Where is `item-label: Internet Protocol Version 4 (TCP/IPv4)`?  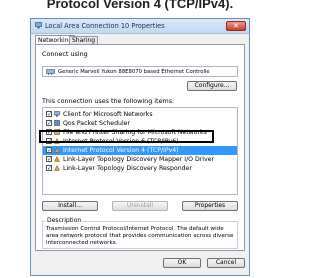
item-label: Internet Protocol Version 4 (TCP/IPv4) is located at coordinates (121, 150).